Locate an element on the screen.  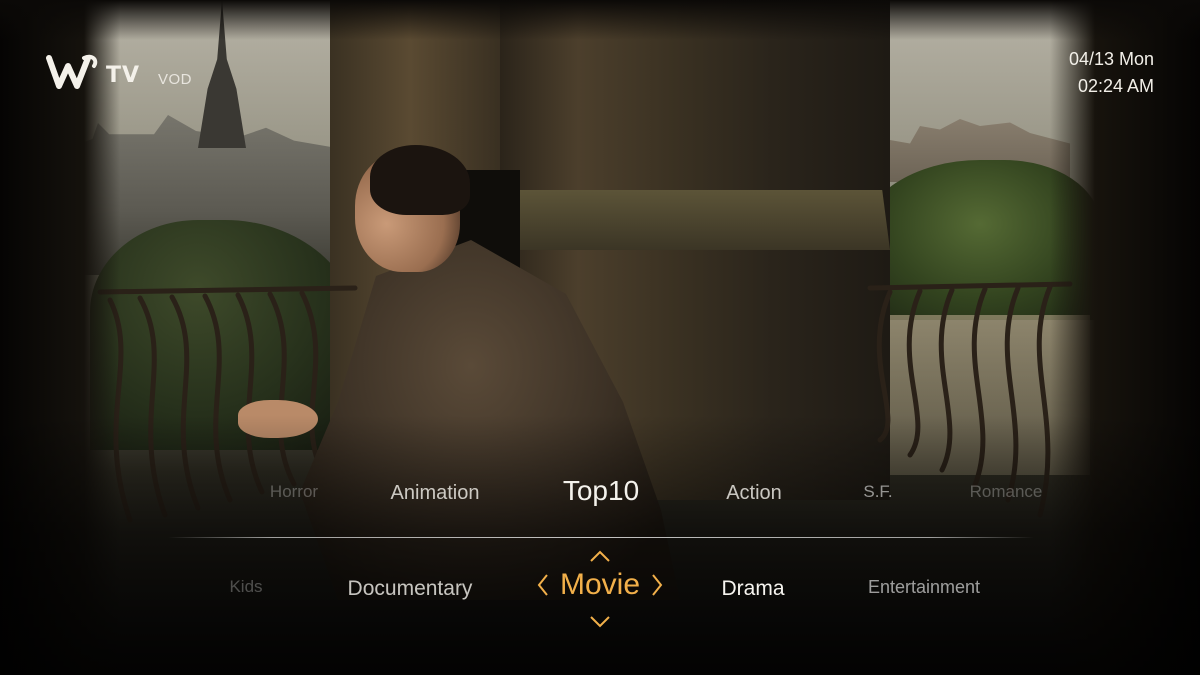
category-entertainment: Entertainment is located at coordinates (924, 587).